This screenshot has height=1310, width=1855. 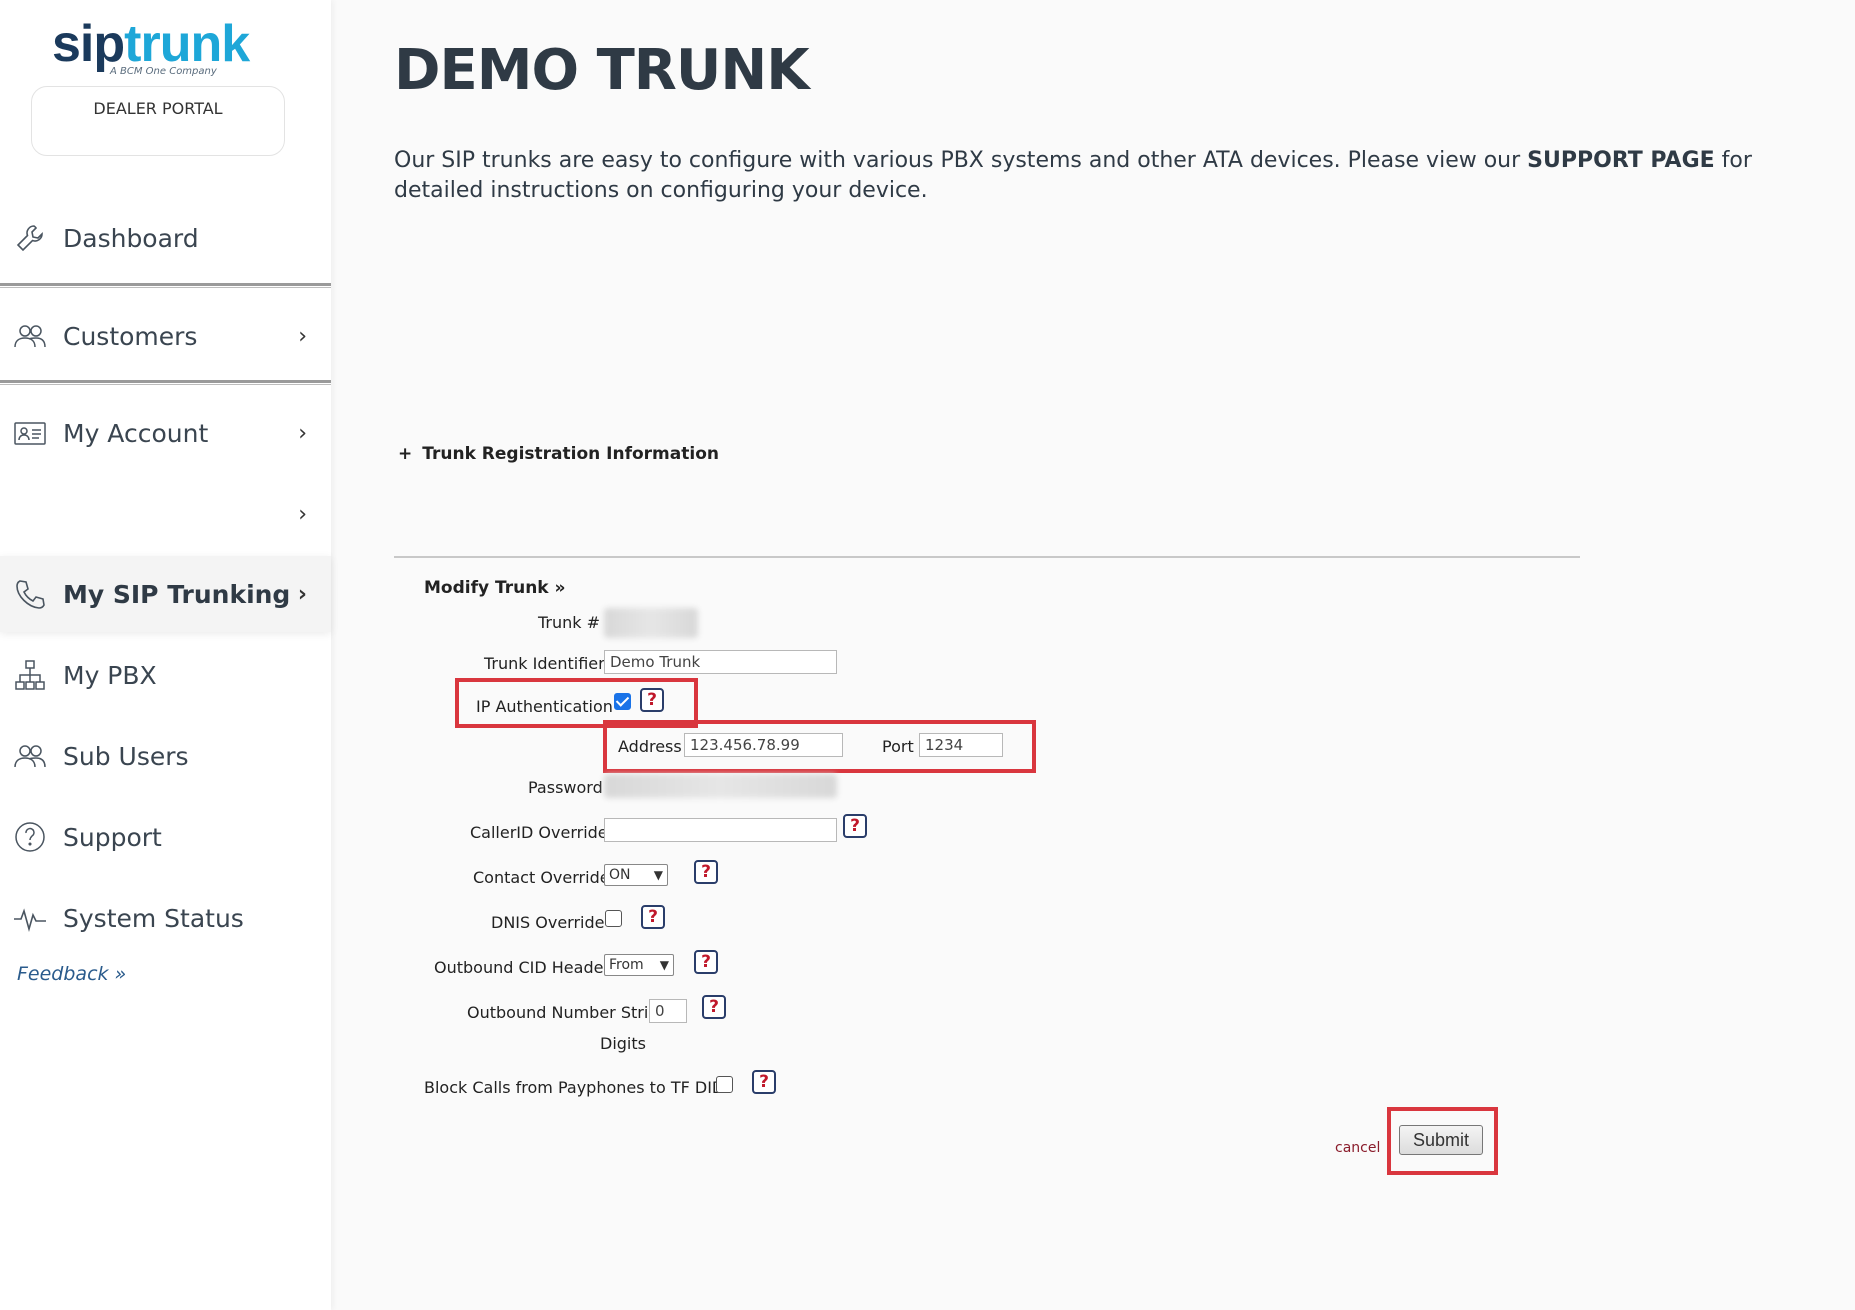 I want to click on modify-trunk-title: Modify Trunk », so click(x=495, y=588).